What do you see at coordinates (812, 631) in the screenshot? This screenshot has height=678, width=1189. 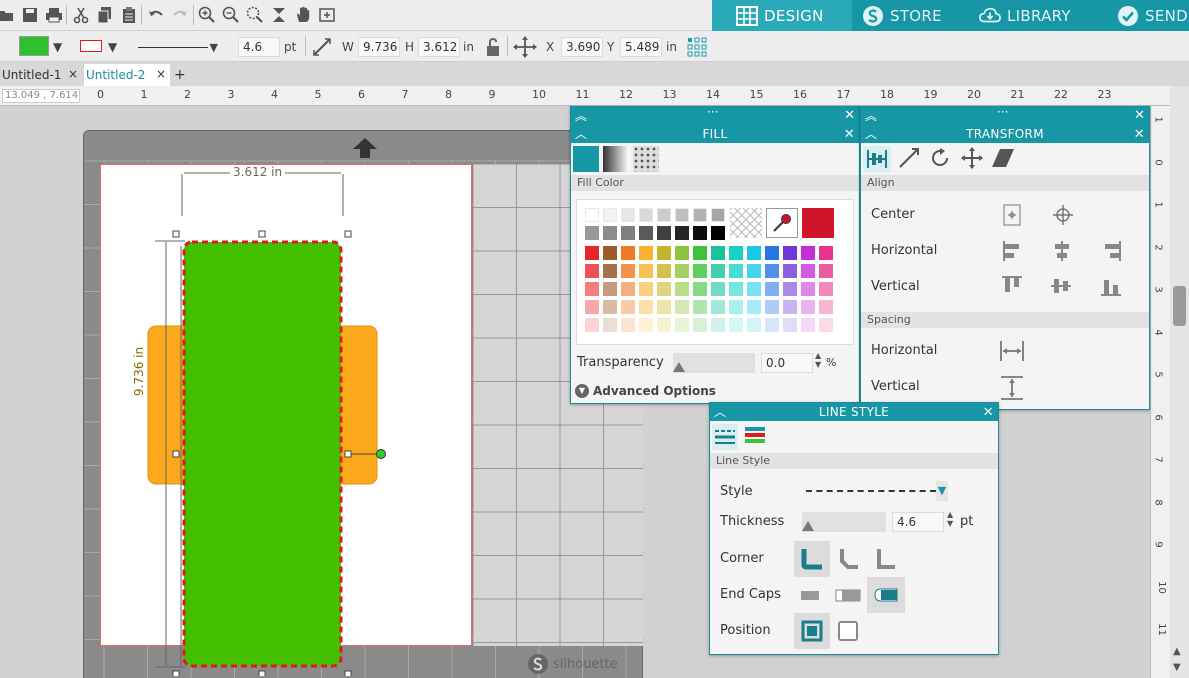 I see `position-center-button` at bounding box center [812, 631].